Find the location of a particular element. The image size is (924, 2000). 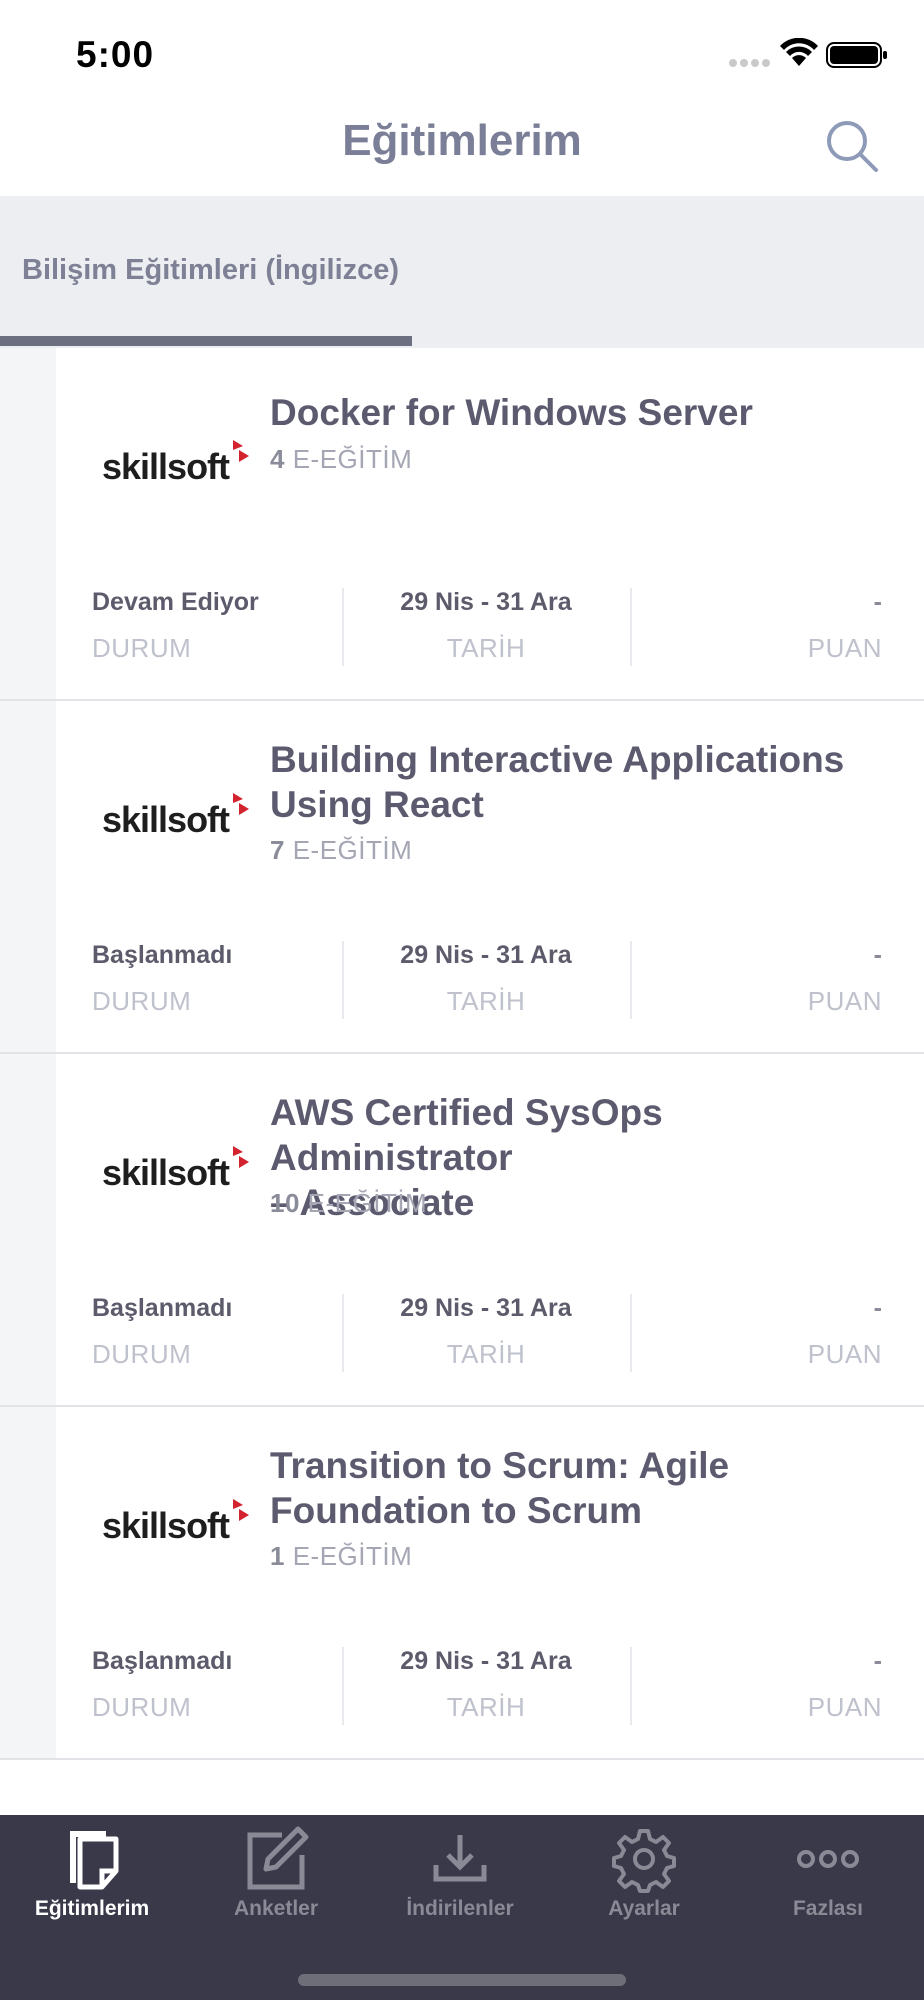

nav-egitimlerim: Eğitimlerim is located at coordinates (92, 1880).